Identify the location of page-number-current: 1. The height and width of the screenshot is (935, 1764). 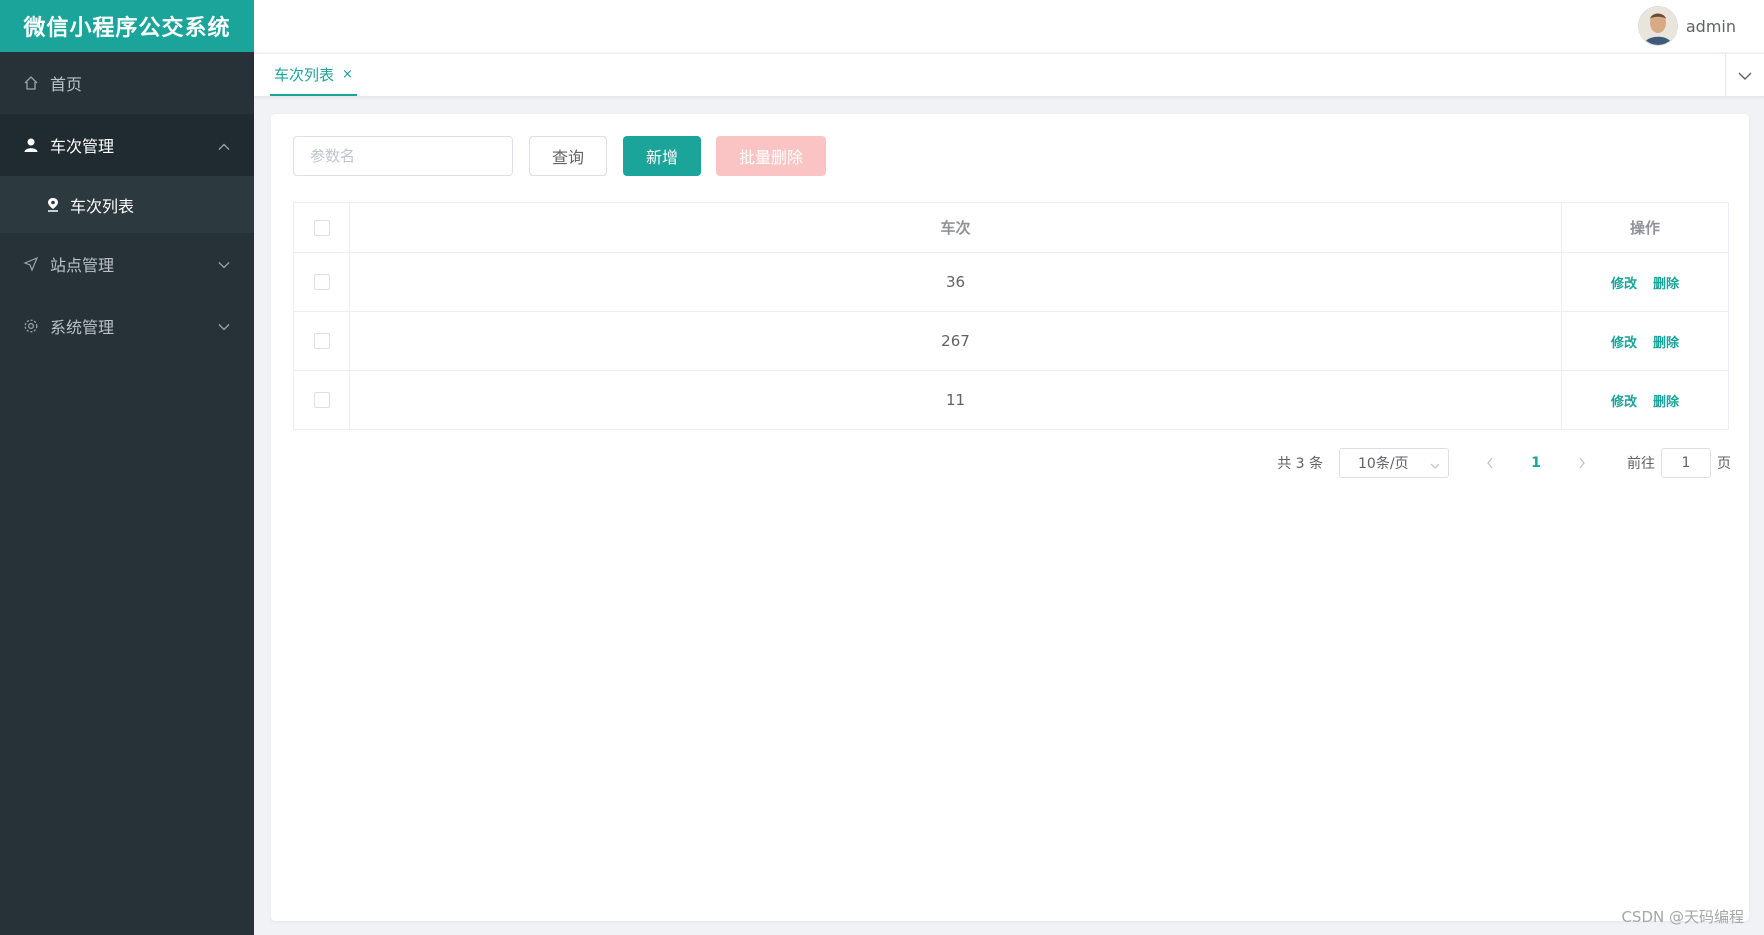
(1536, 463).